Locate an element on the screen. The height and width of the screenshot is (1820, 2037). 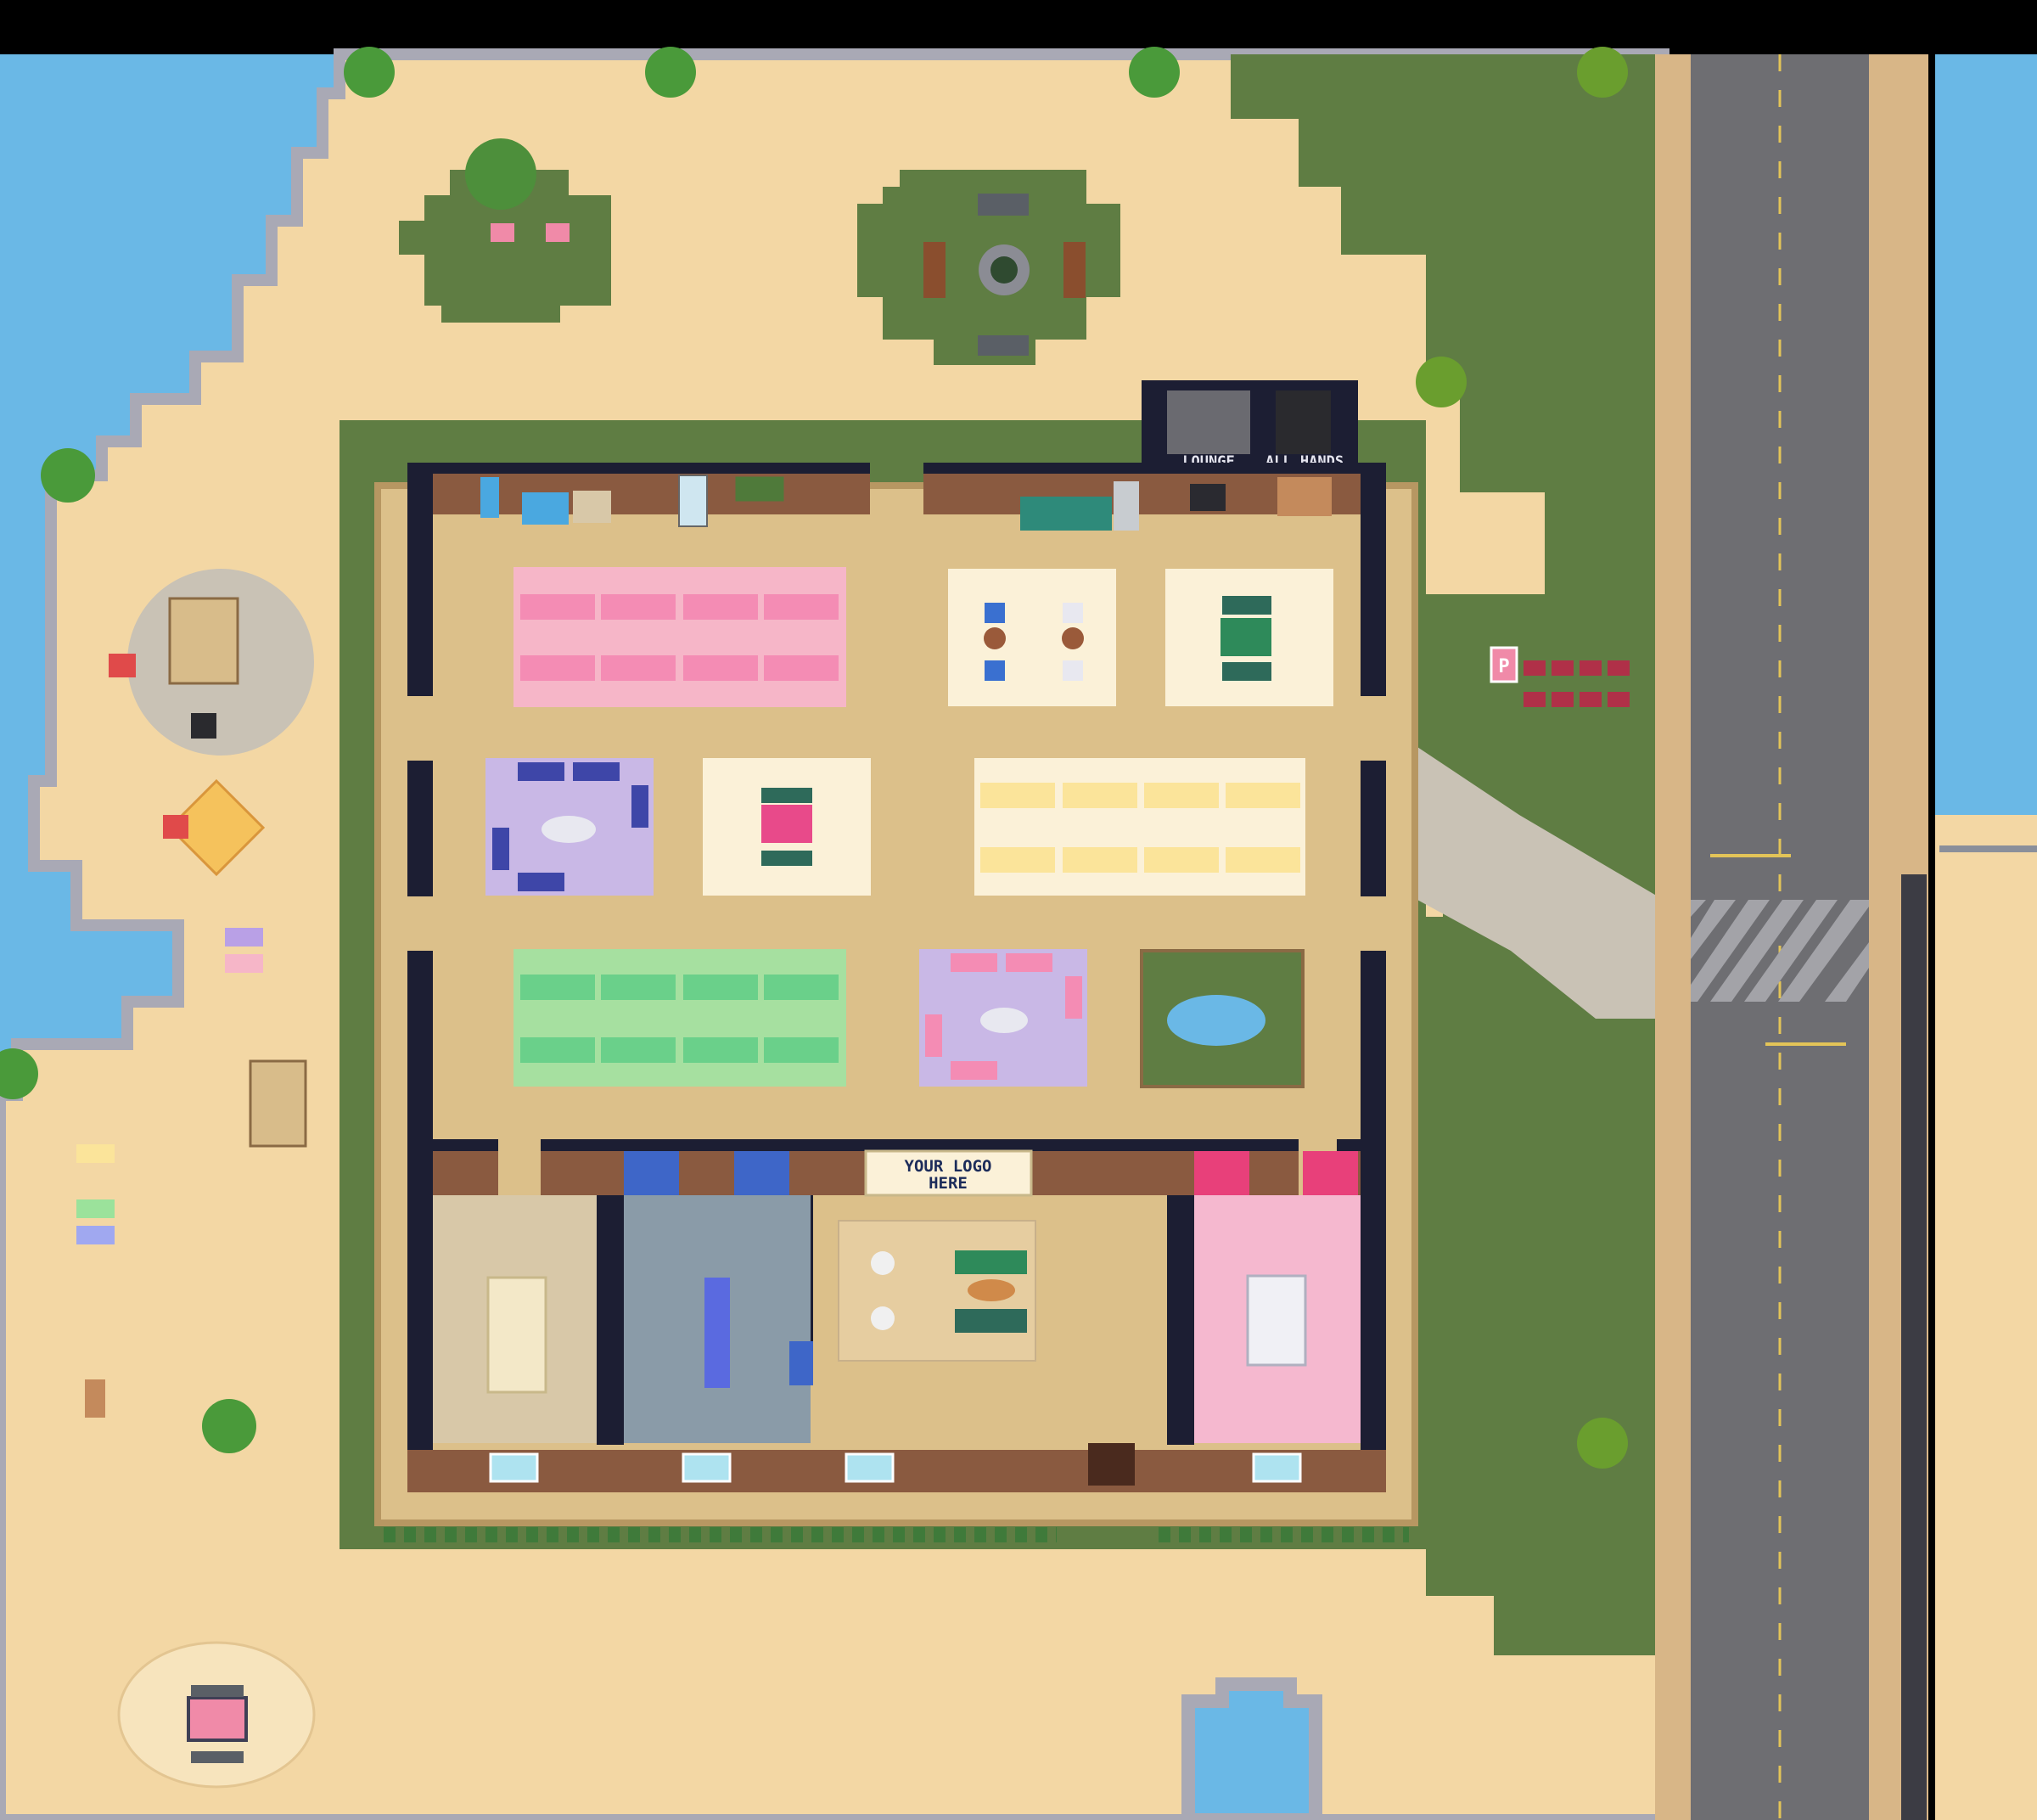
beach-right is located at coordinates (1986, 1317).